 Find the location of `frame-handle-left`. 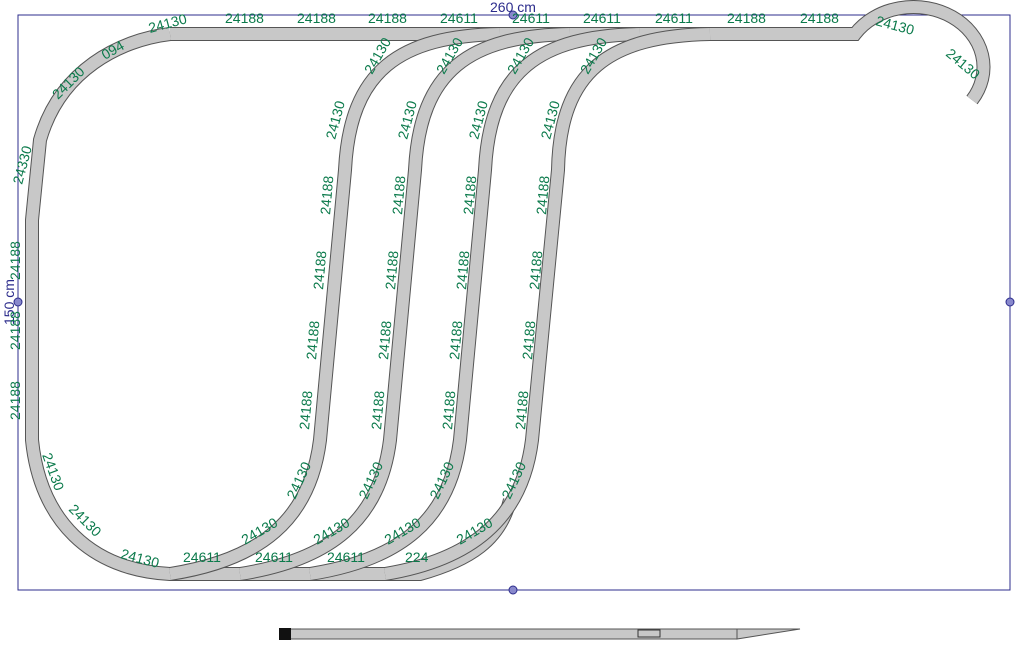

frame-handle-left is located at coordinates (18, 302).